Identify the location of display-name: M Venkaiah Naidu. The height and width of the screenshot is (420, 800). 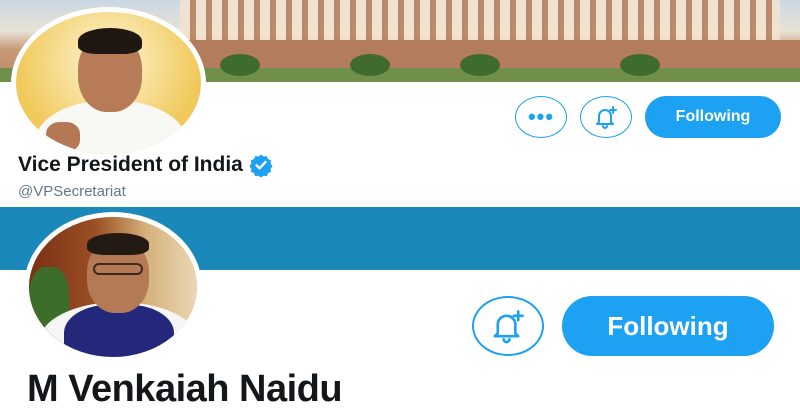
(185, 389).